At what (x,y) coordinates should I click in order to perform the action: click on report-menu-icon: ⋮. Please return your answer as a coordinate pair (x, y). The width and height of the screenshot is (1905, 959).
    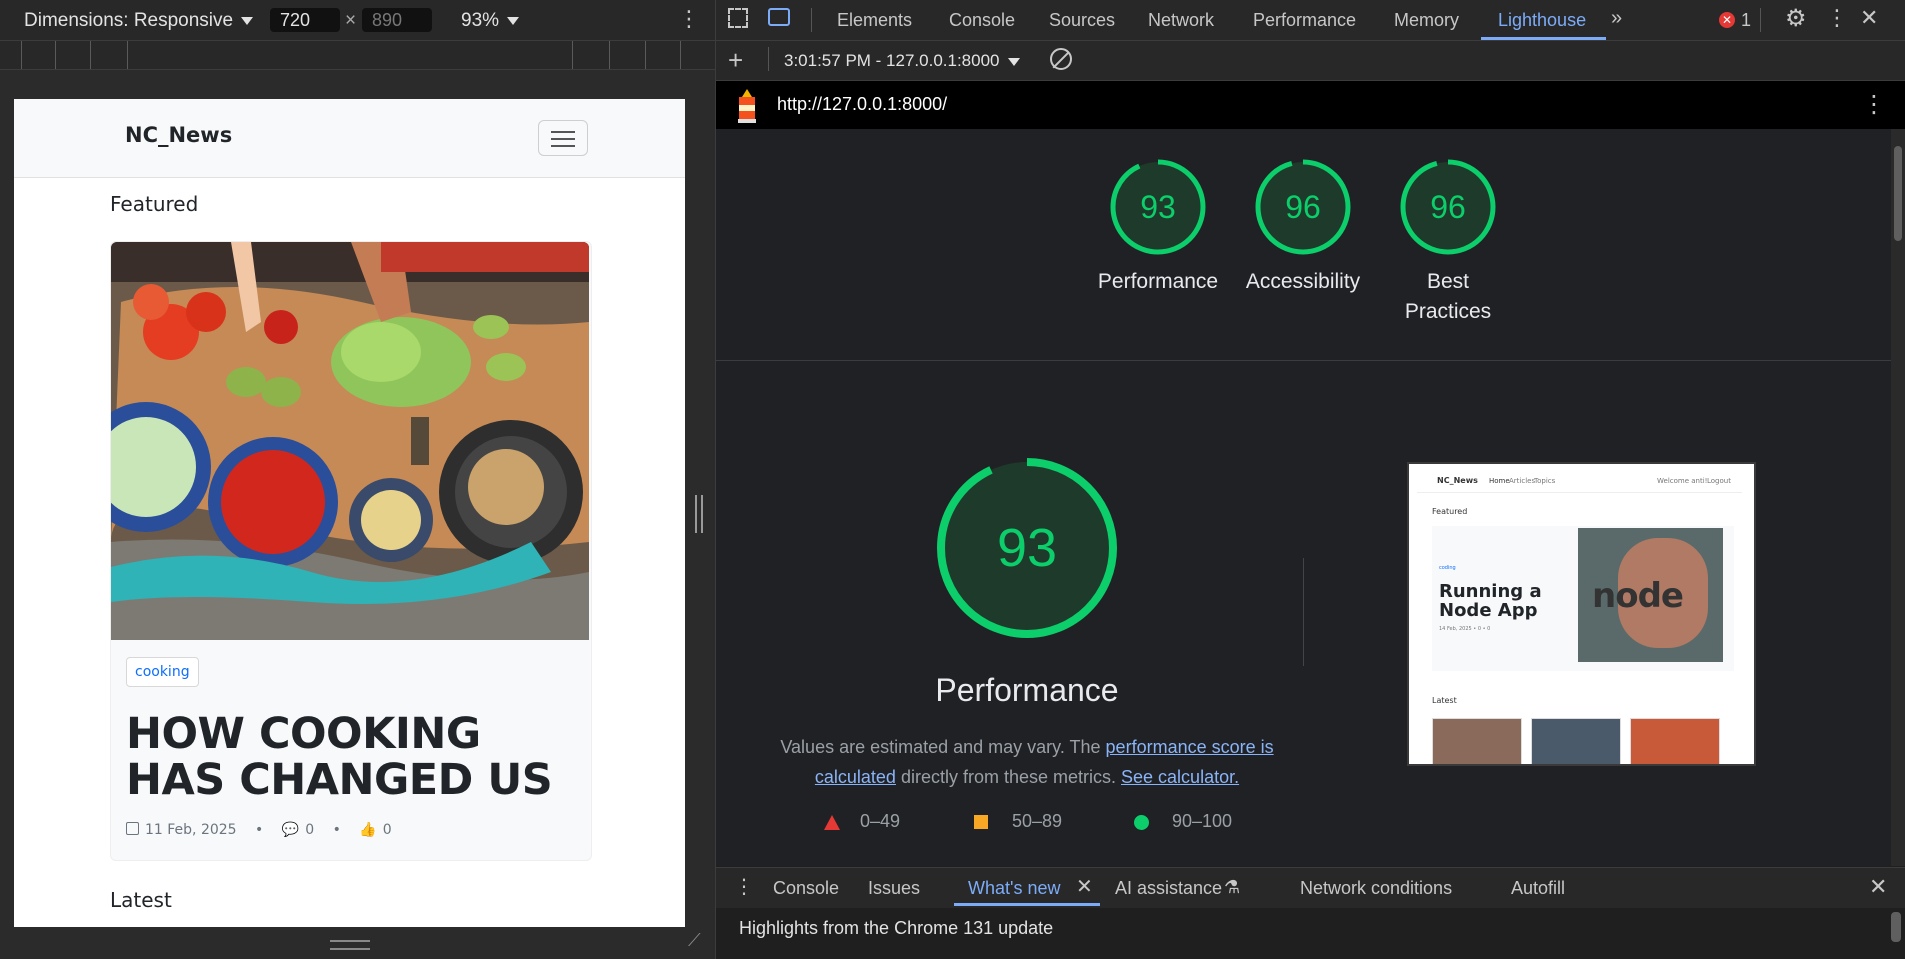
    Looking at the image, I should click on (1874, 104).